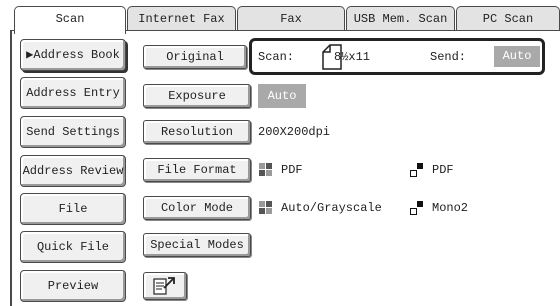  Describe the element at coordinates (181, 18) in the screenshot. I see `tab-internet-fax: Internet Fax` at that location.